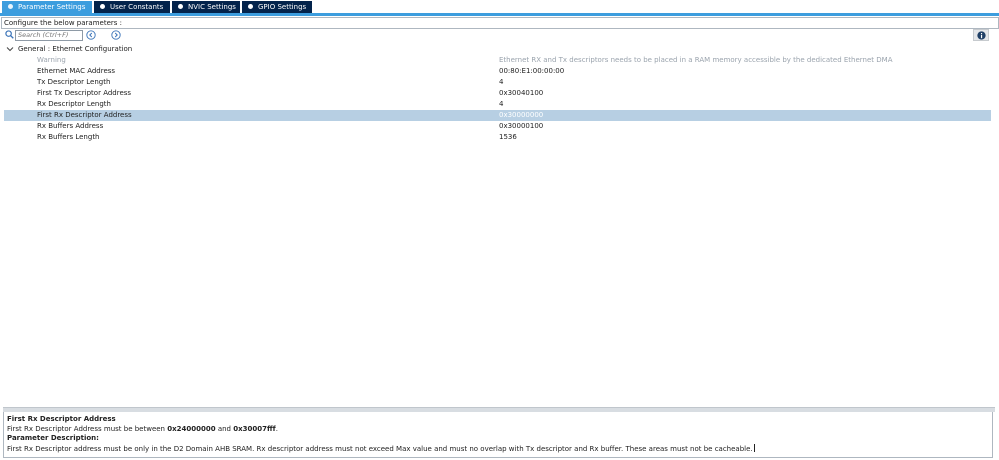  I want to click on range-min: 0x24000000, so click(191, 428).